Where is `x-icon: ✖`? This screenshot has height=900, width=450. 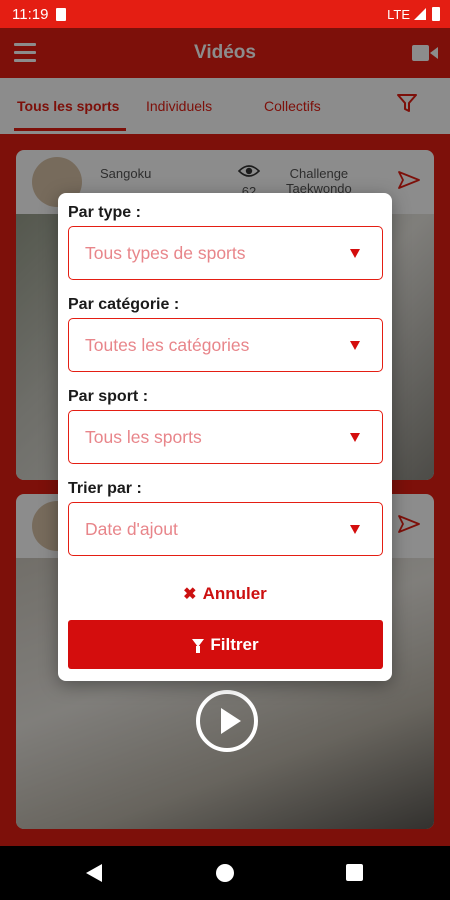
x-icon: ✖ is located at coordinates (190, 594).